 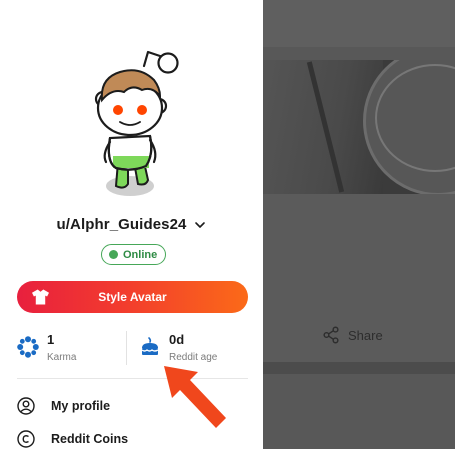 What do you see at coordinates (113, 254) in the screenshot?
I see `online-dot-icon` at bounding box center [113, 254].